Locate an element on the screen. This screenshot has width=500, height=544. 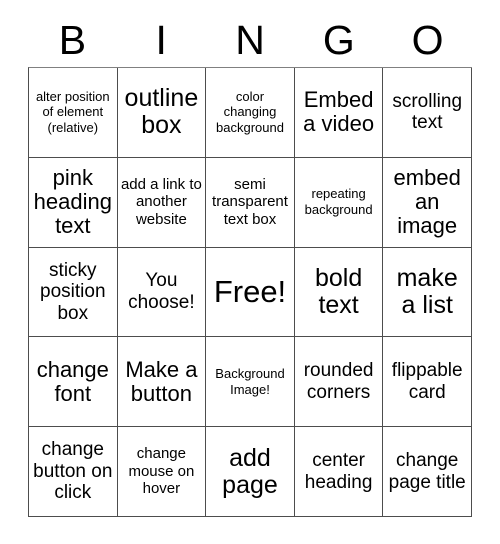
bingo-cell-label: change page title is located at coordinates (427, 471).